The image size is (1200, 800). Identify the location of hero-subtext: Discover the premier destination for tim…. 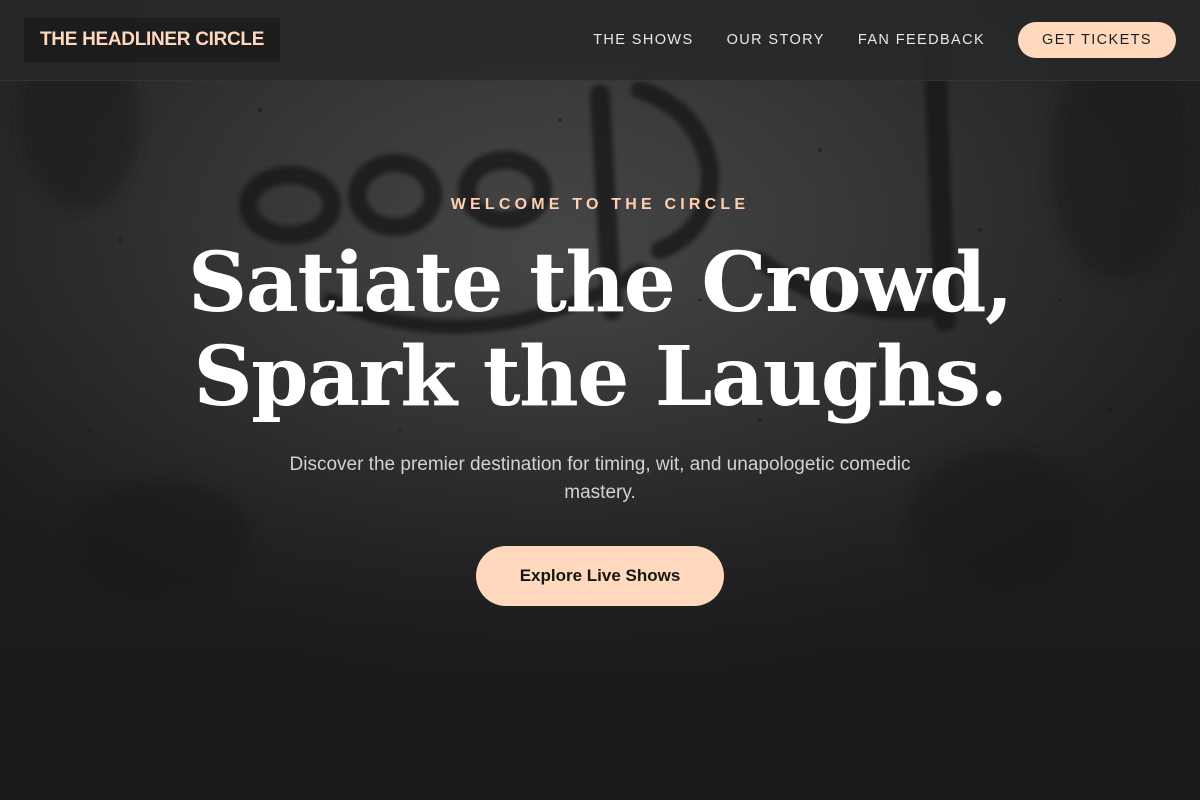
(600, 478).